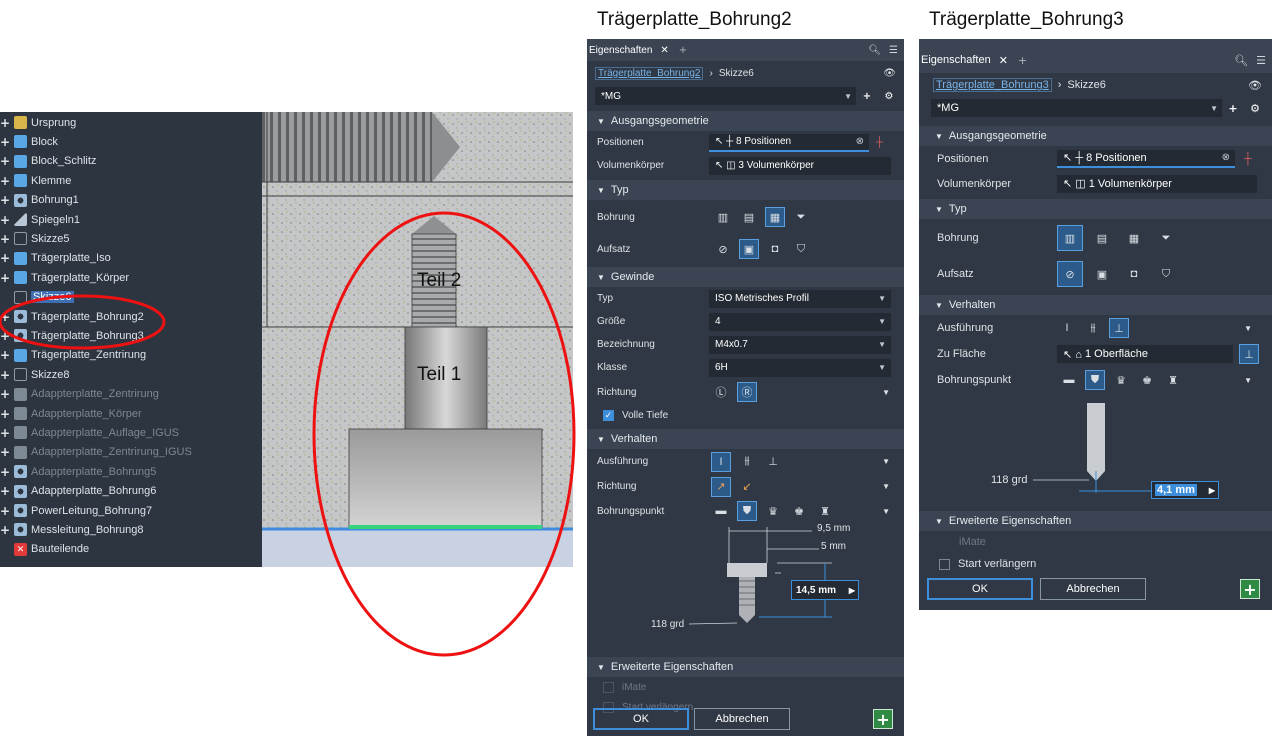 This screenshot has height=740, width=1285. I want to click on tree-item: + Adappterplatte_Bohrung6, so click(131, 491).